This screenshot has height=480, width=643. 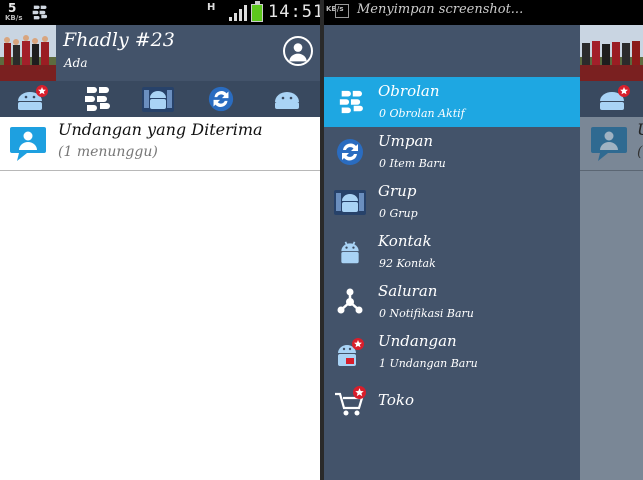 What do you see at coordinates (452, 402) in the screenshot?
I see `drawer-item-shop: Toko` at bounding box center [452, 402].